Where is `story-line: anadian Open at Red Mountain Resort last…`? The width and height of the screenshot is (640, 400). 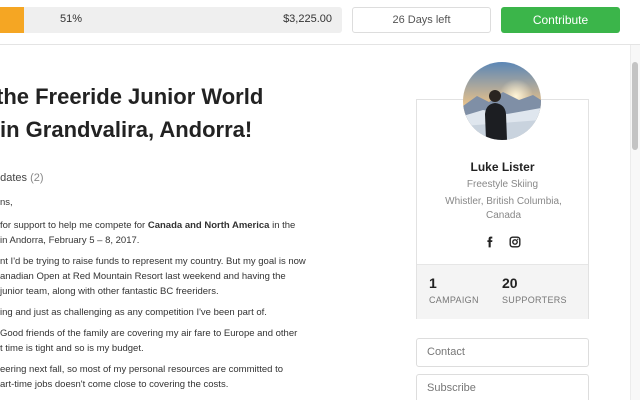
story-line: anadian Open at Red Mountain Resort last… is located at coordinates (143, 276).